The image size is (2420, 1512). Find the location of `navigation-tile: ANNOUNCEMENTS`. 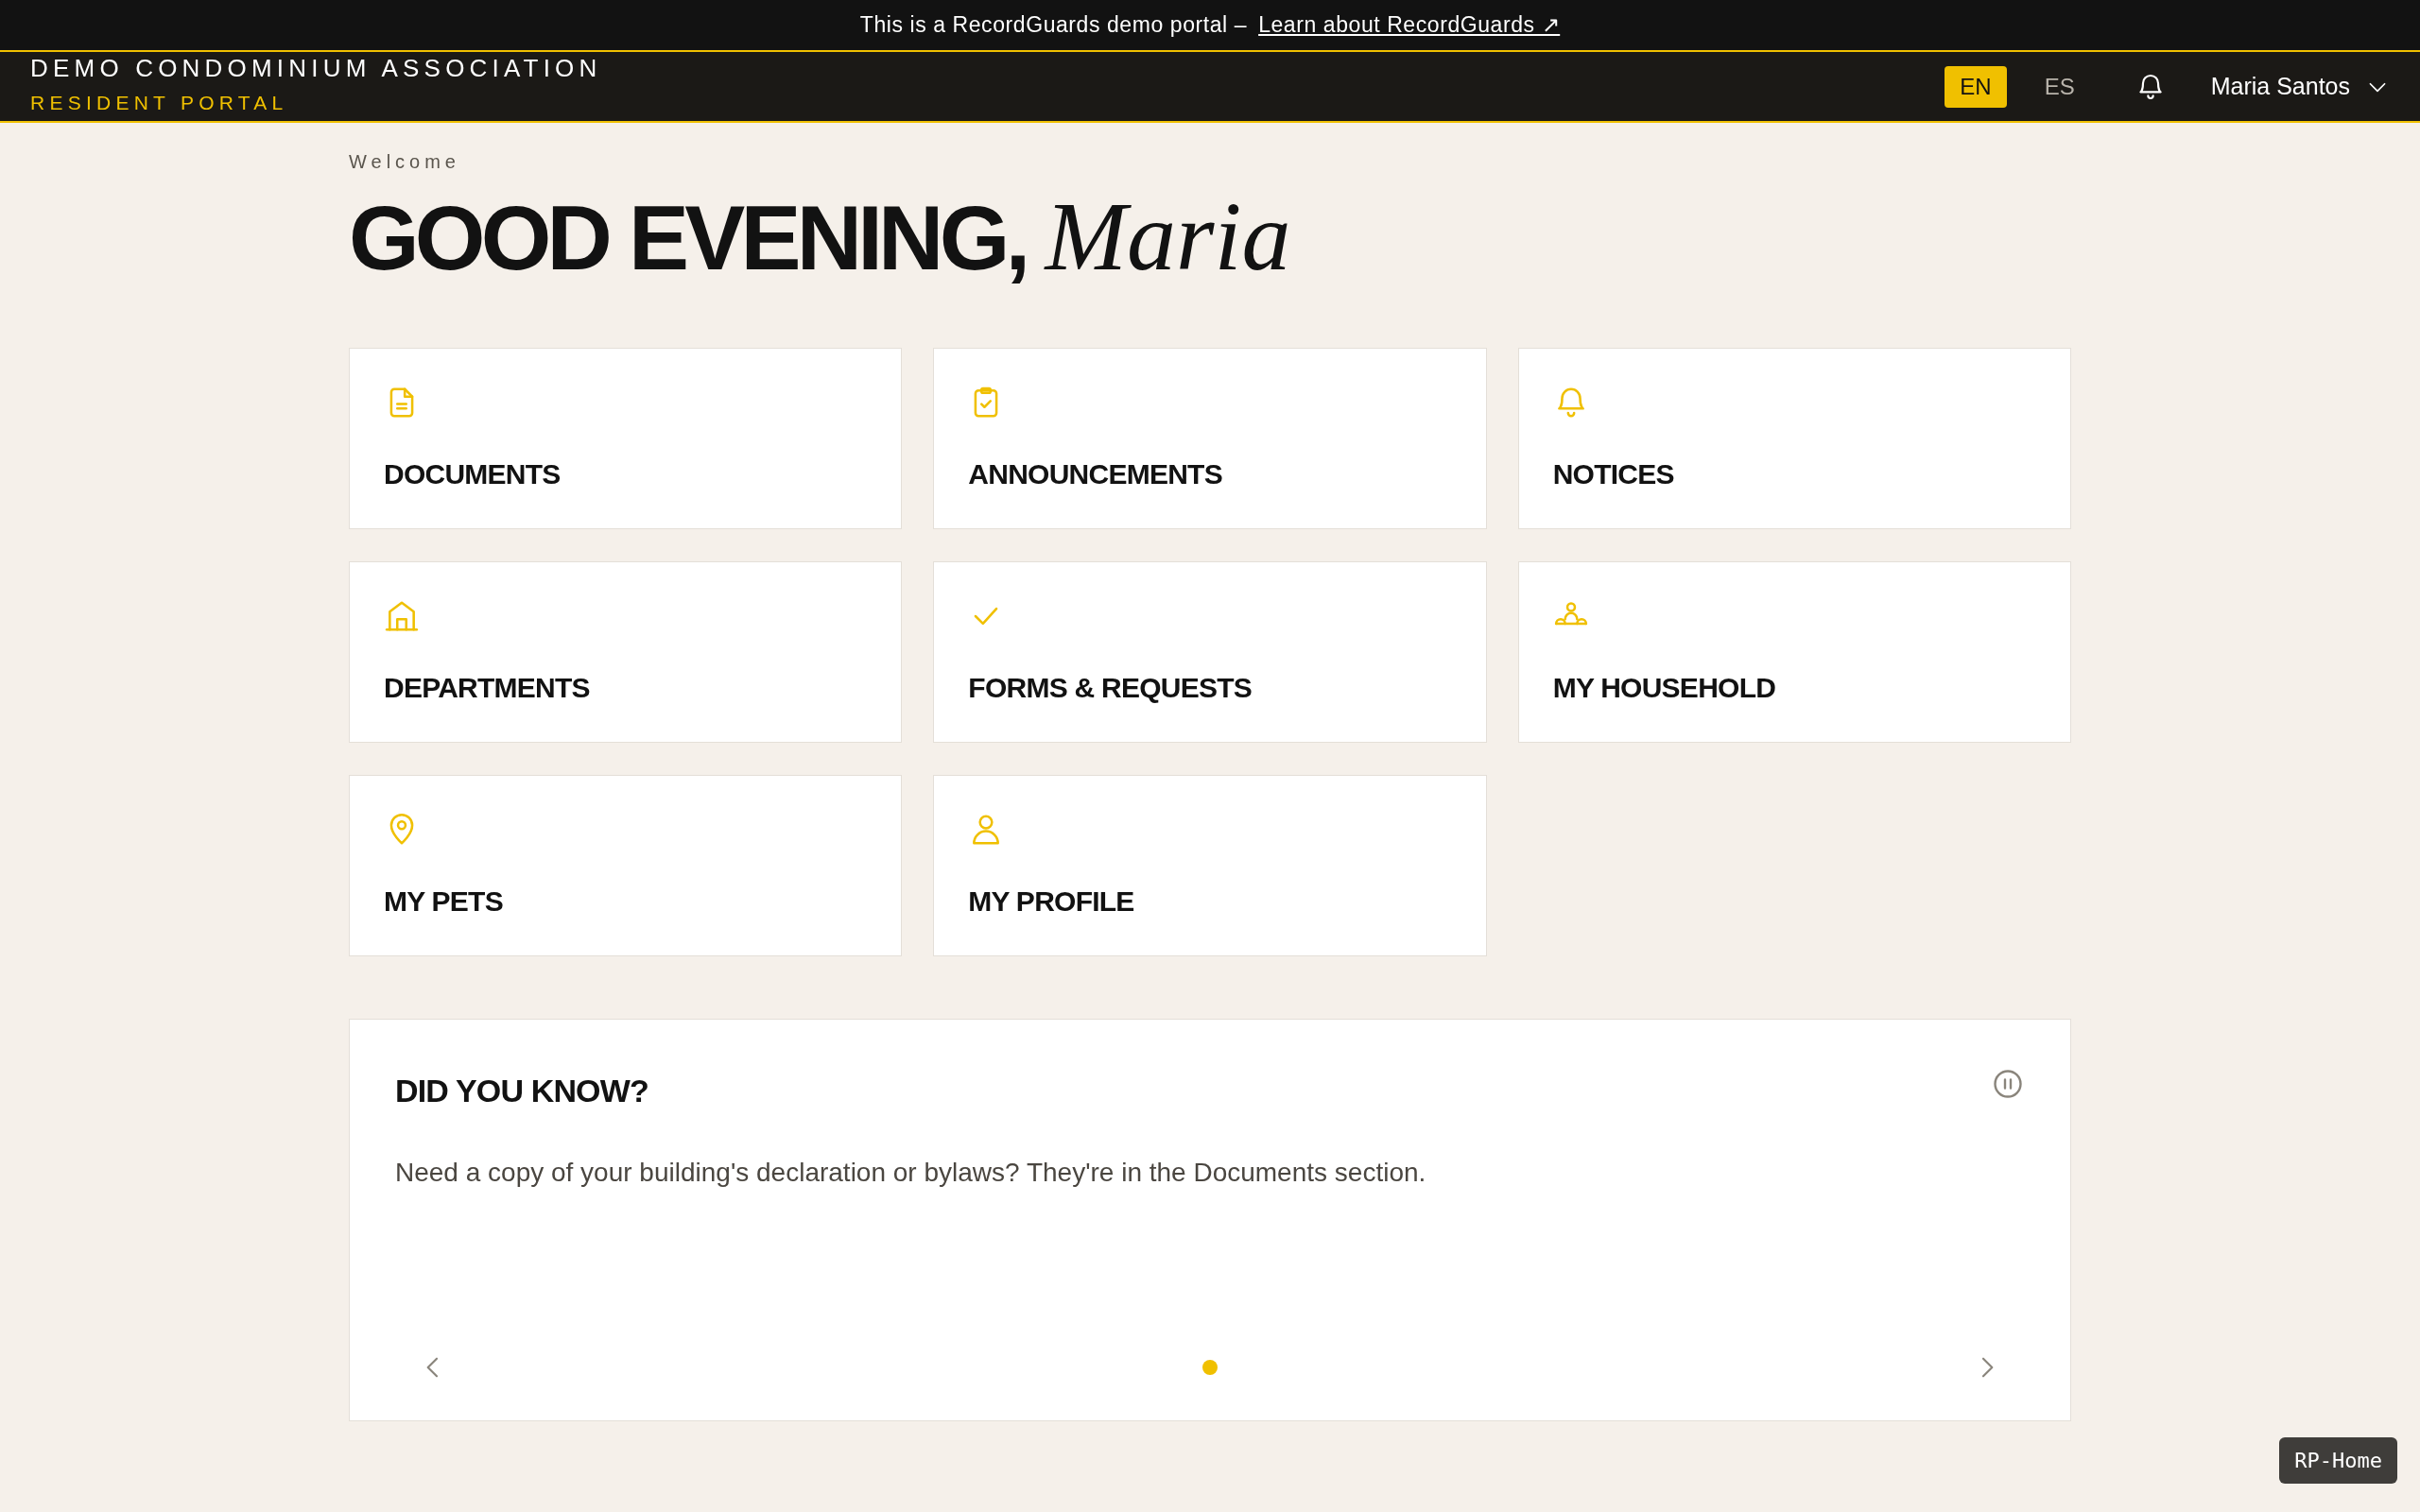

navigation-tile: ANNOUNCEMENTS is located at coordinates (1210, 438).